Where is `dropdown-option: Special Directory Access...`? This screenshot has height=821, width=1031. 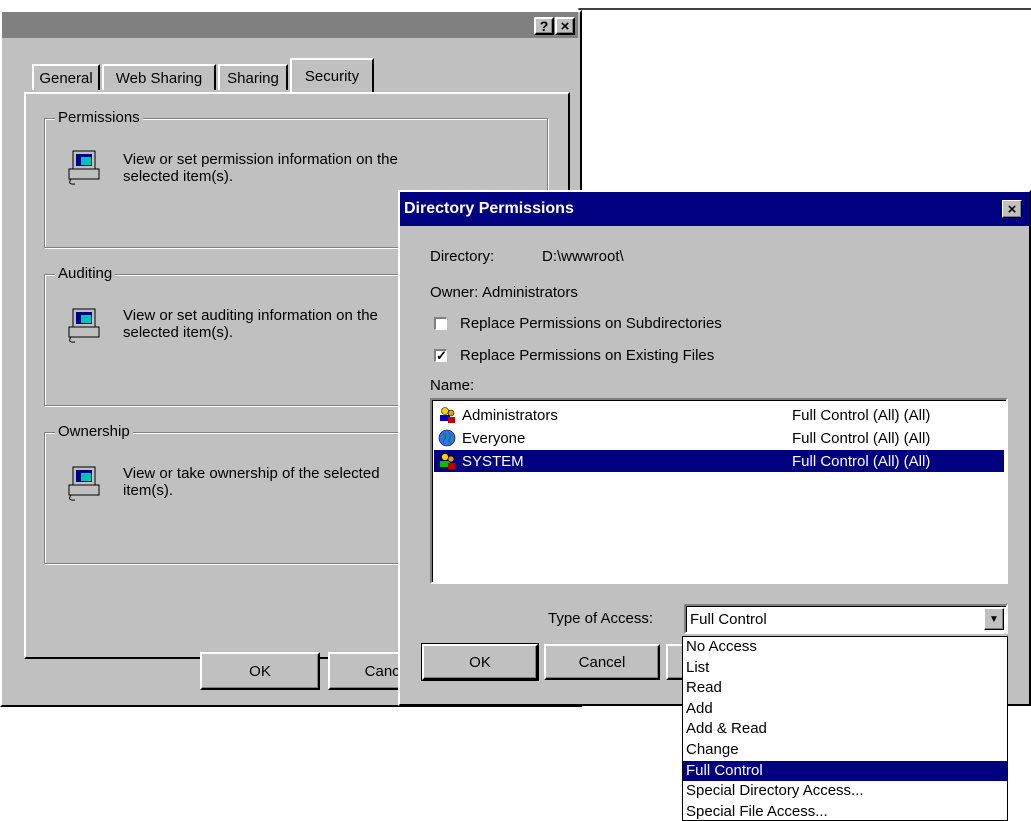 dropdown-option: Special Directory Access... is located at coordinates (845, 791).